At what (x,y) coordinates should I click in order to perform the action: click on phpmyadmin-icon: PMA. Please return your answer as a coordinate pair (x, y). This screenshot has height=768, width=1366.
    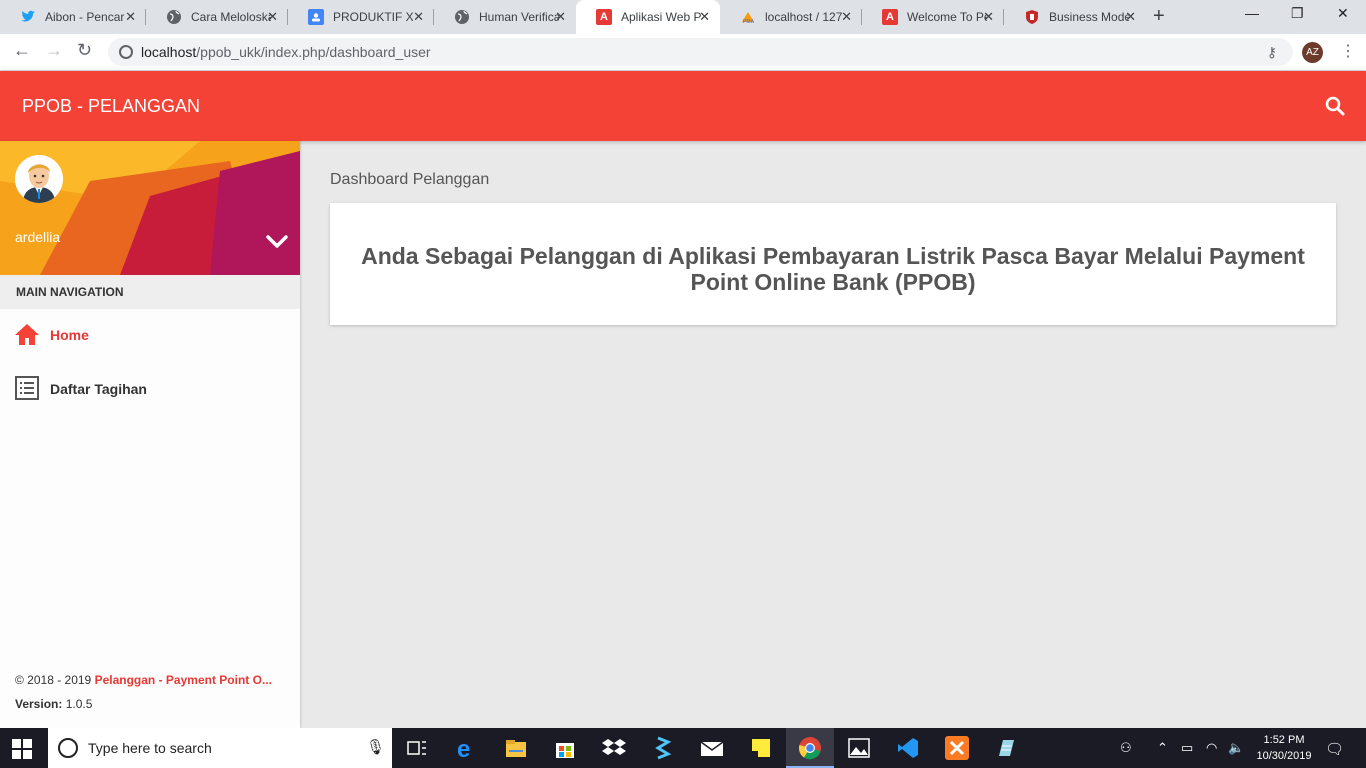
    Looking at the image, I should click on (748, 17).